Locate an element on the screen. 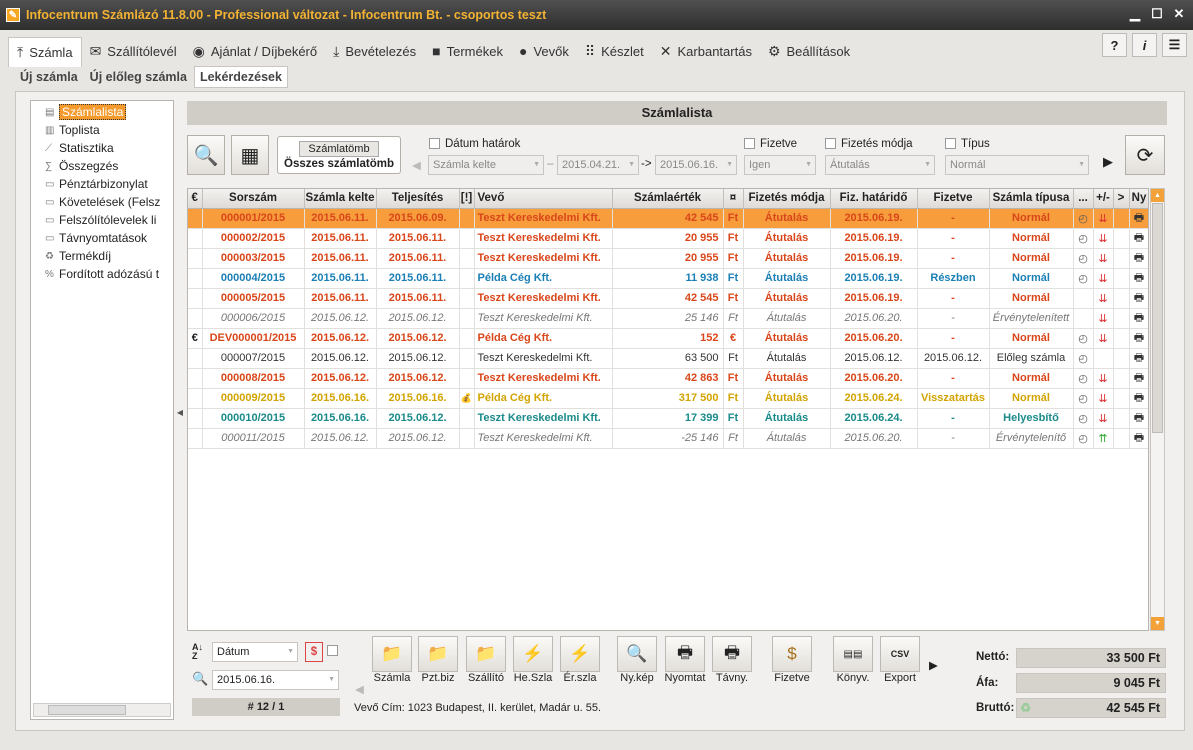 The image size is (1193, 750). archive-button: ▦ is located at coordinates (250, 155).